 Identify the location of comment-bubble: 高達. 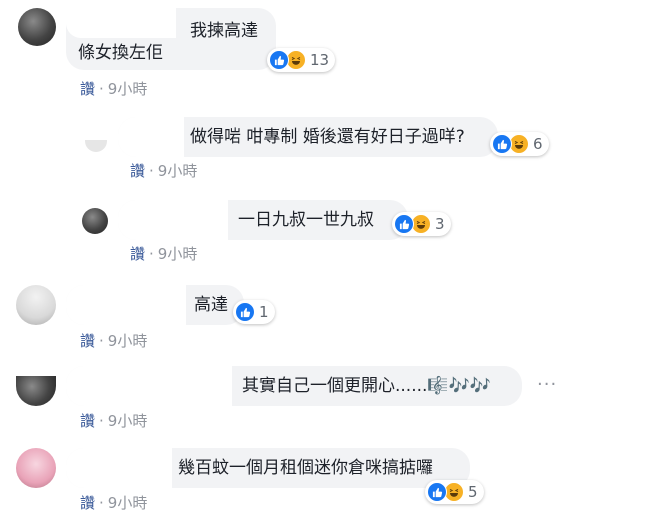
(155, 305).